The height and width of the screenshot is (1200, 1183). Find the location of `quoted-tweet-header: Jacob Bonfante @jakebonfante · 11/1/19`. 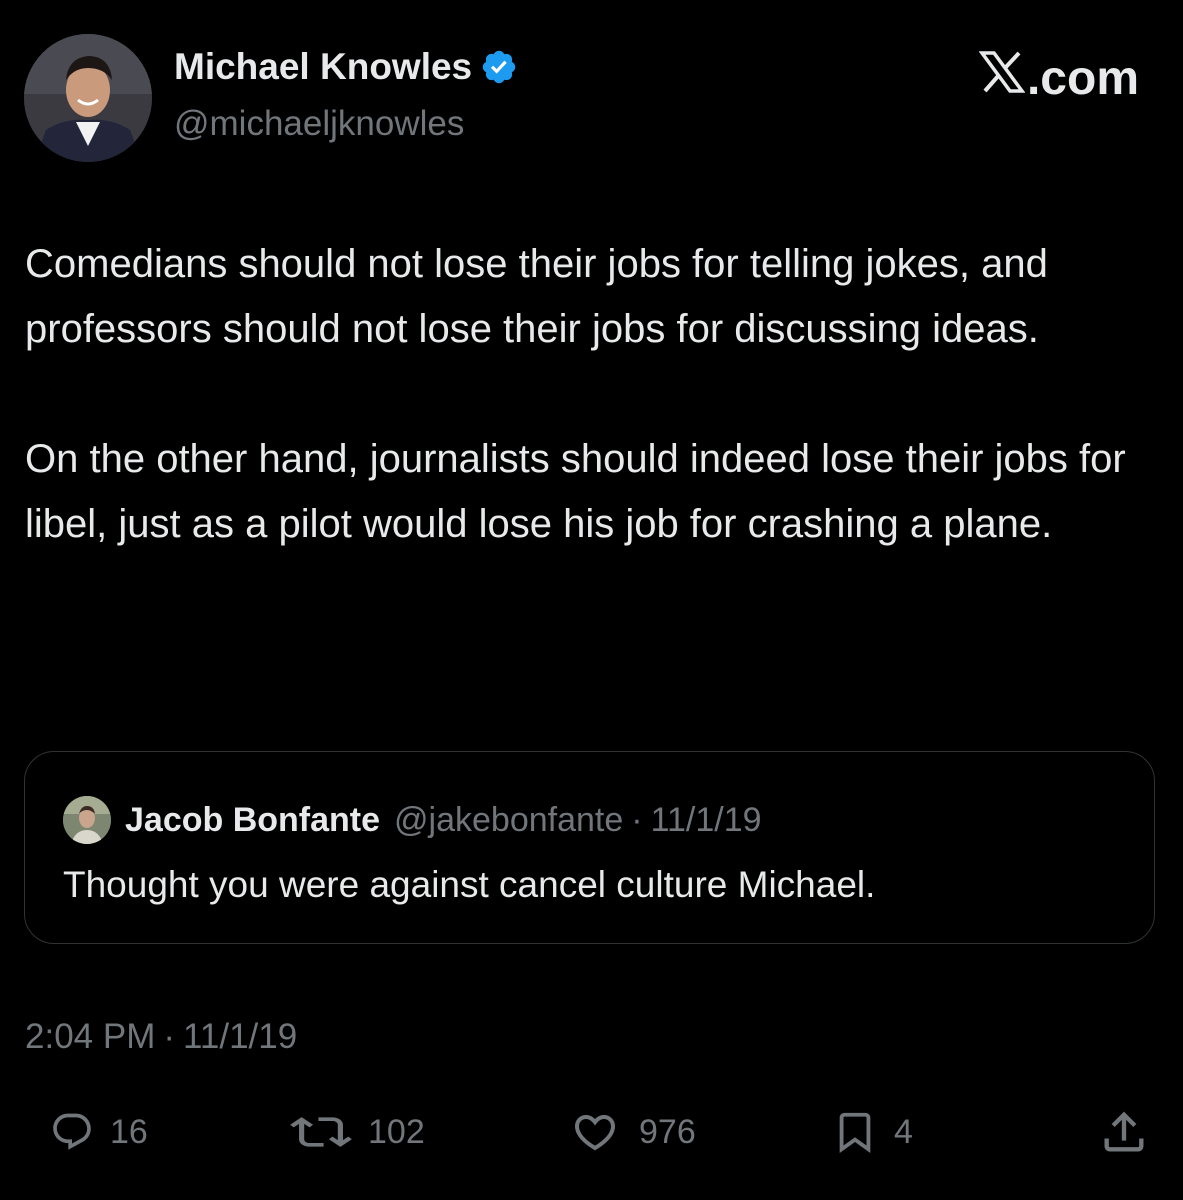

quoted-tweet-header: Jacob Bonfante @jakebonfante · 11/1/19 is located at coordinates (412, 820).